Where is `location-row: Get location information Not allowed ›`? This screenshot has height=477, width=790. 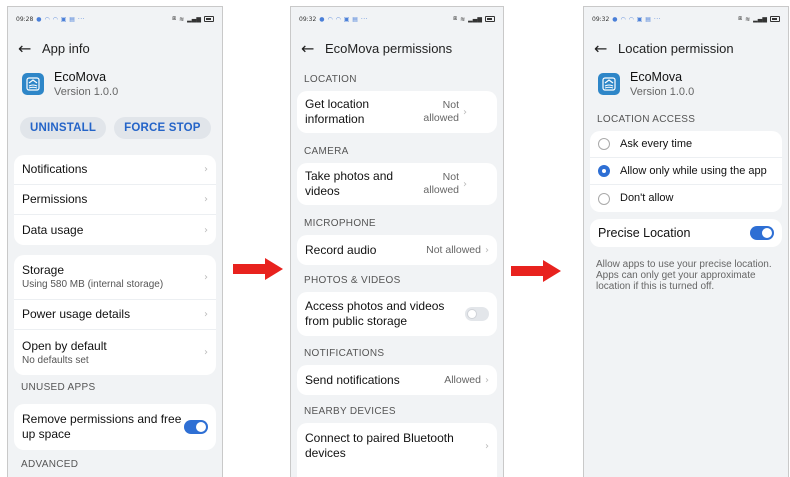
location-row: Get location information Not allowed › is located at coordinates (397, 112).